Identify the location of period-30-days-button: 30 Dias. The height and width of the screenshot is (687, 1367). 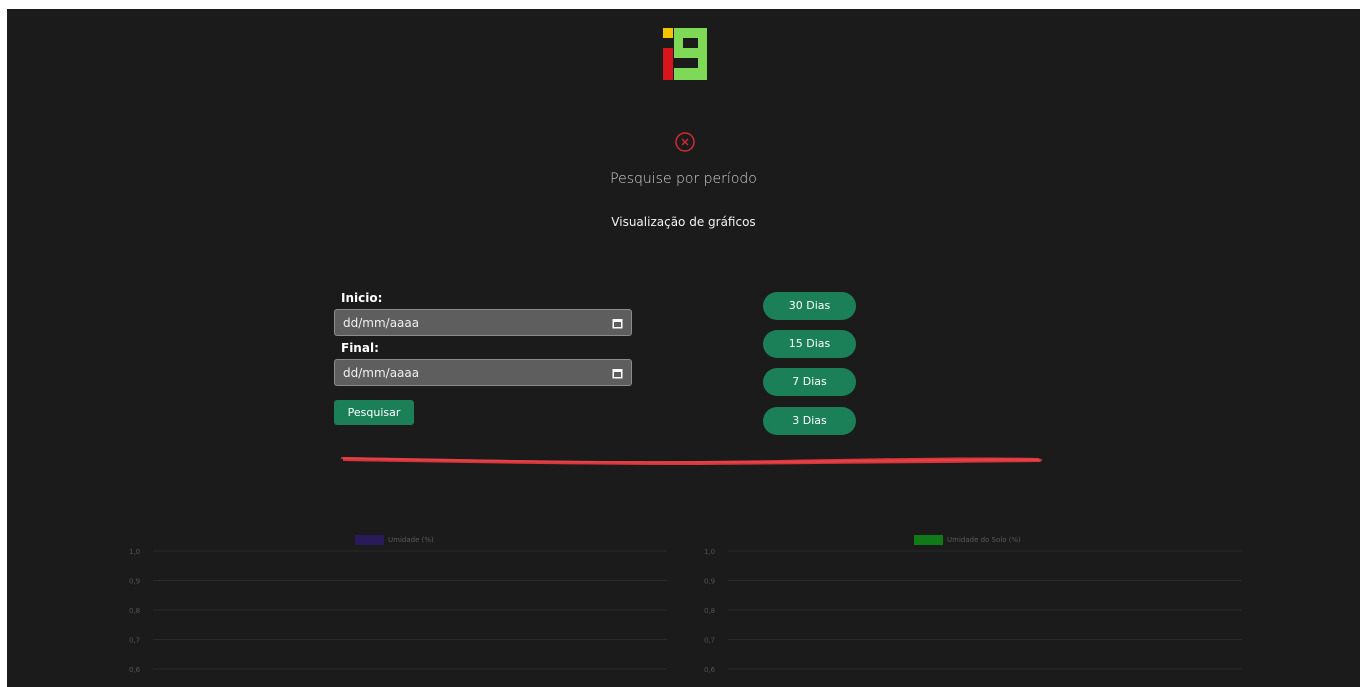
(809, 306).